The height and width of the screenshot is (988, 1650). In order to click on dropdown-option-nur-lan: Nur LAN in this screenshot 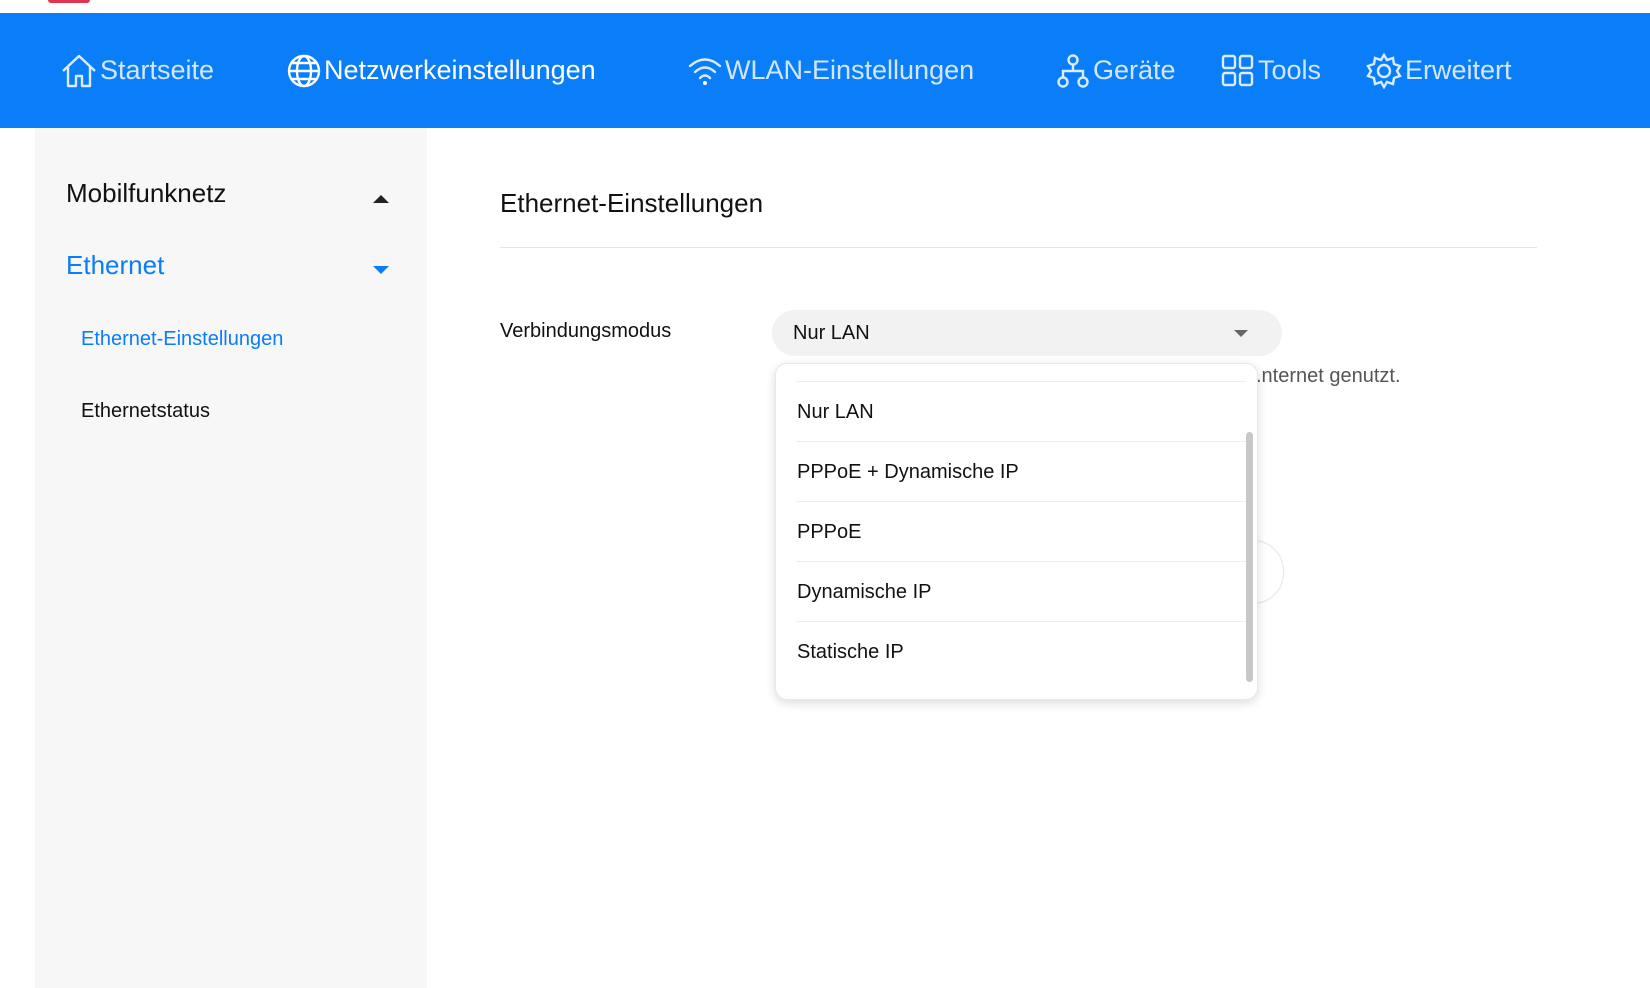, I will do `click(1021, 412)`.